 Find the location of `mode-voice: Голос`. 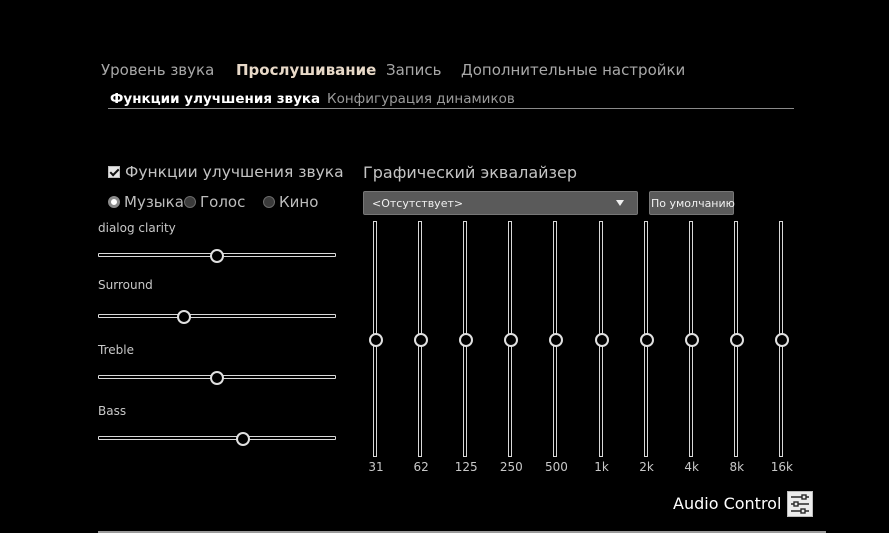

mode-voice: Голос is located at coordinates (214, 202).